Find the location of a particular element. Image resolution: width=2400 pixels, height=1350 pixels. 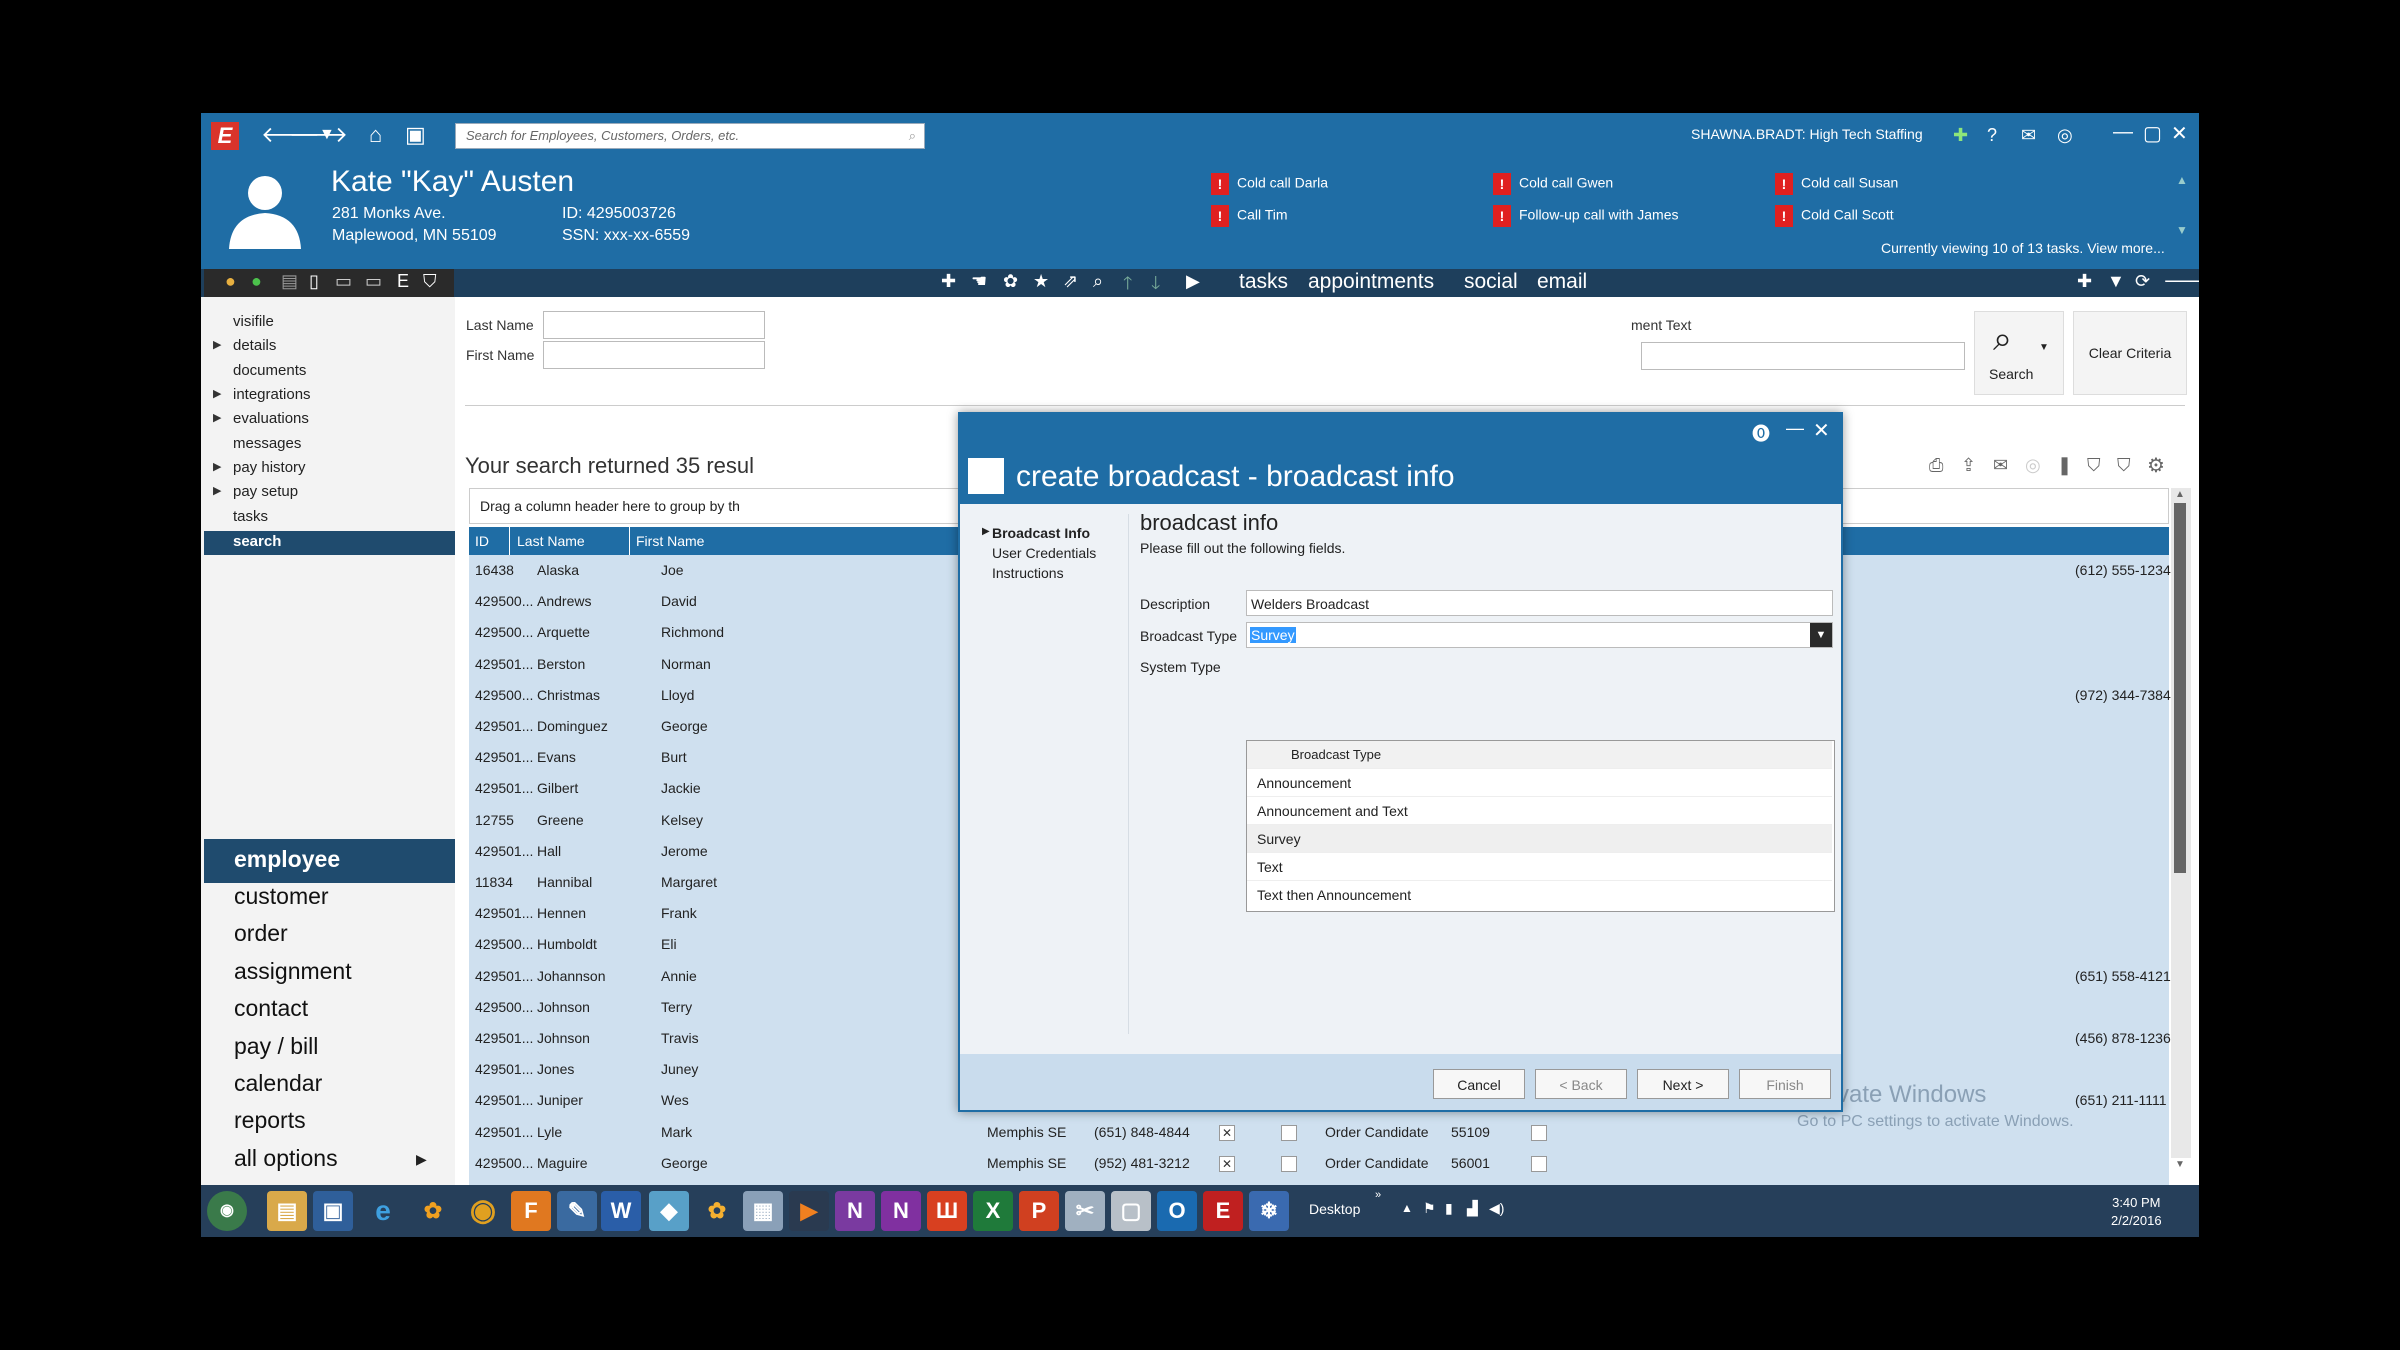

onenote-icon: N is located at coordinates (901, 1211).